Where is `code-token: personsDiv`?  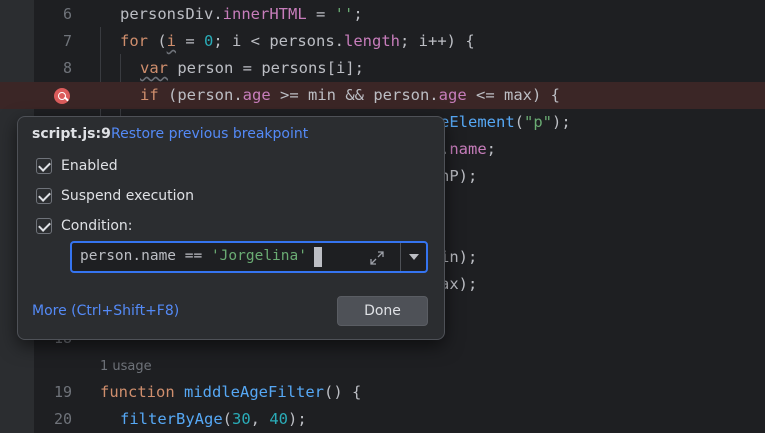
code-token: personsDiv is located at coordinates (167, 14).